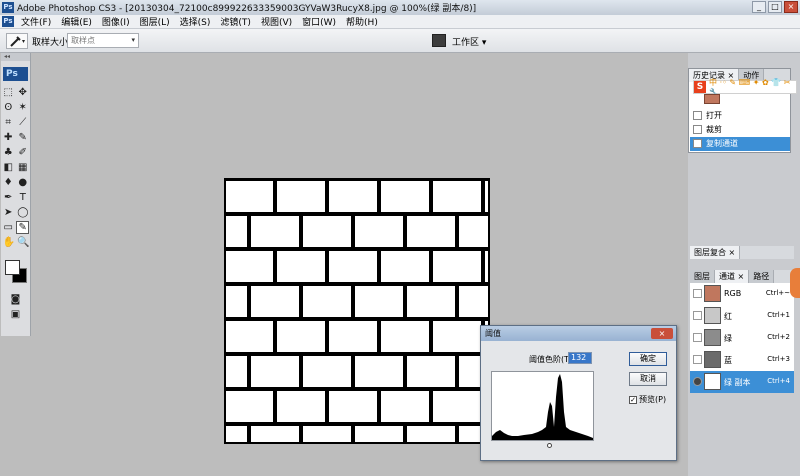  I want to click on tab-layers: 图层, so click(702, 276).